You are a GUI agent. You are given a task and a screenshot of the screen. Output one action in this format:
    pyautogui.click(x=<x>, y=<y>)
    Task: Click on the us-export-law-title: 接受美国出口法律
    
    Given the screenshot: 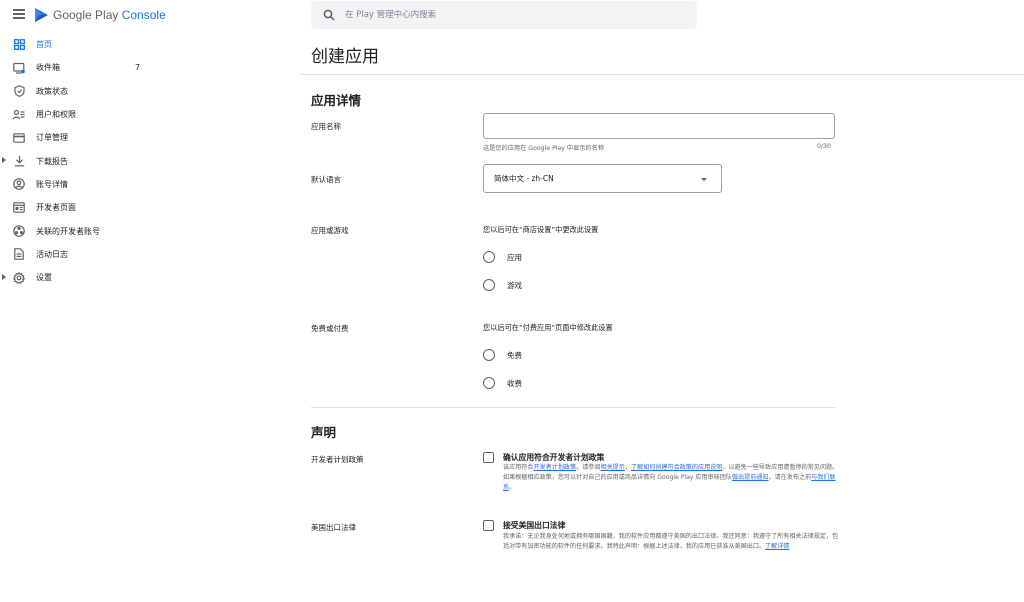 What is the action you would take?
    pyautogui.click(x=534, y=525)
    